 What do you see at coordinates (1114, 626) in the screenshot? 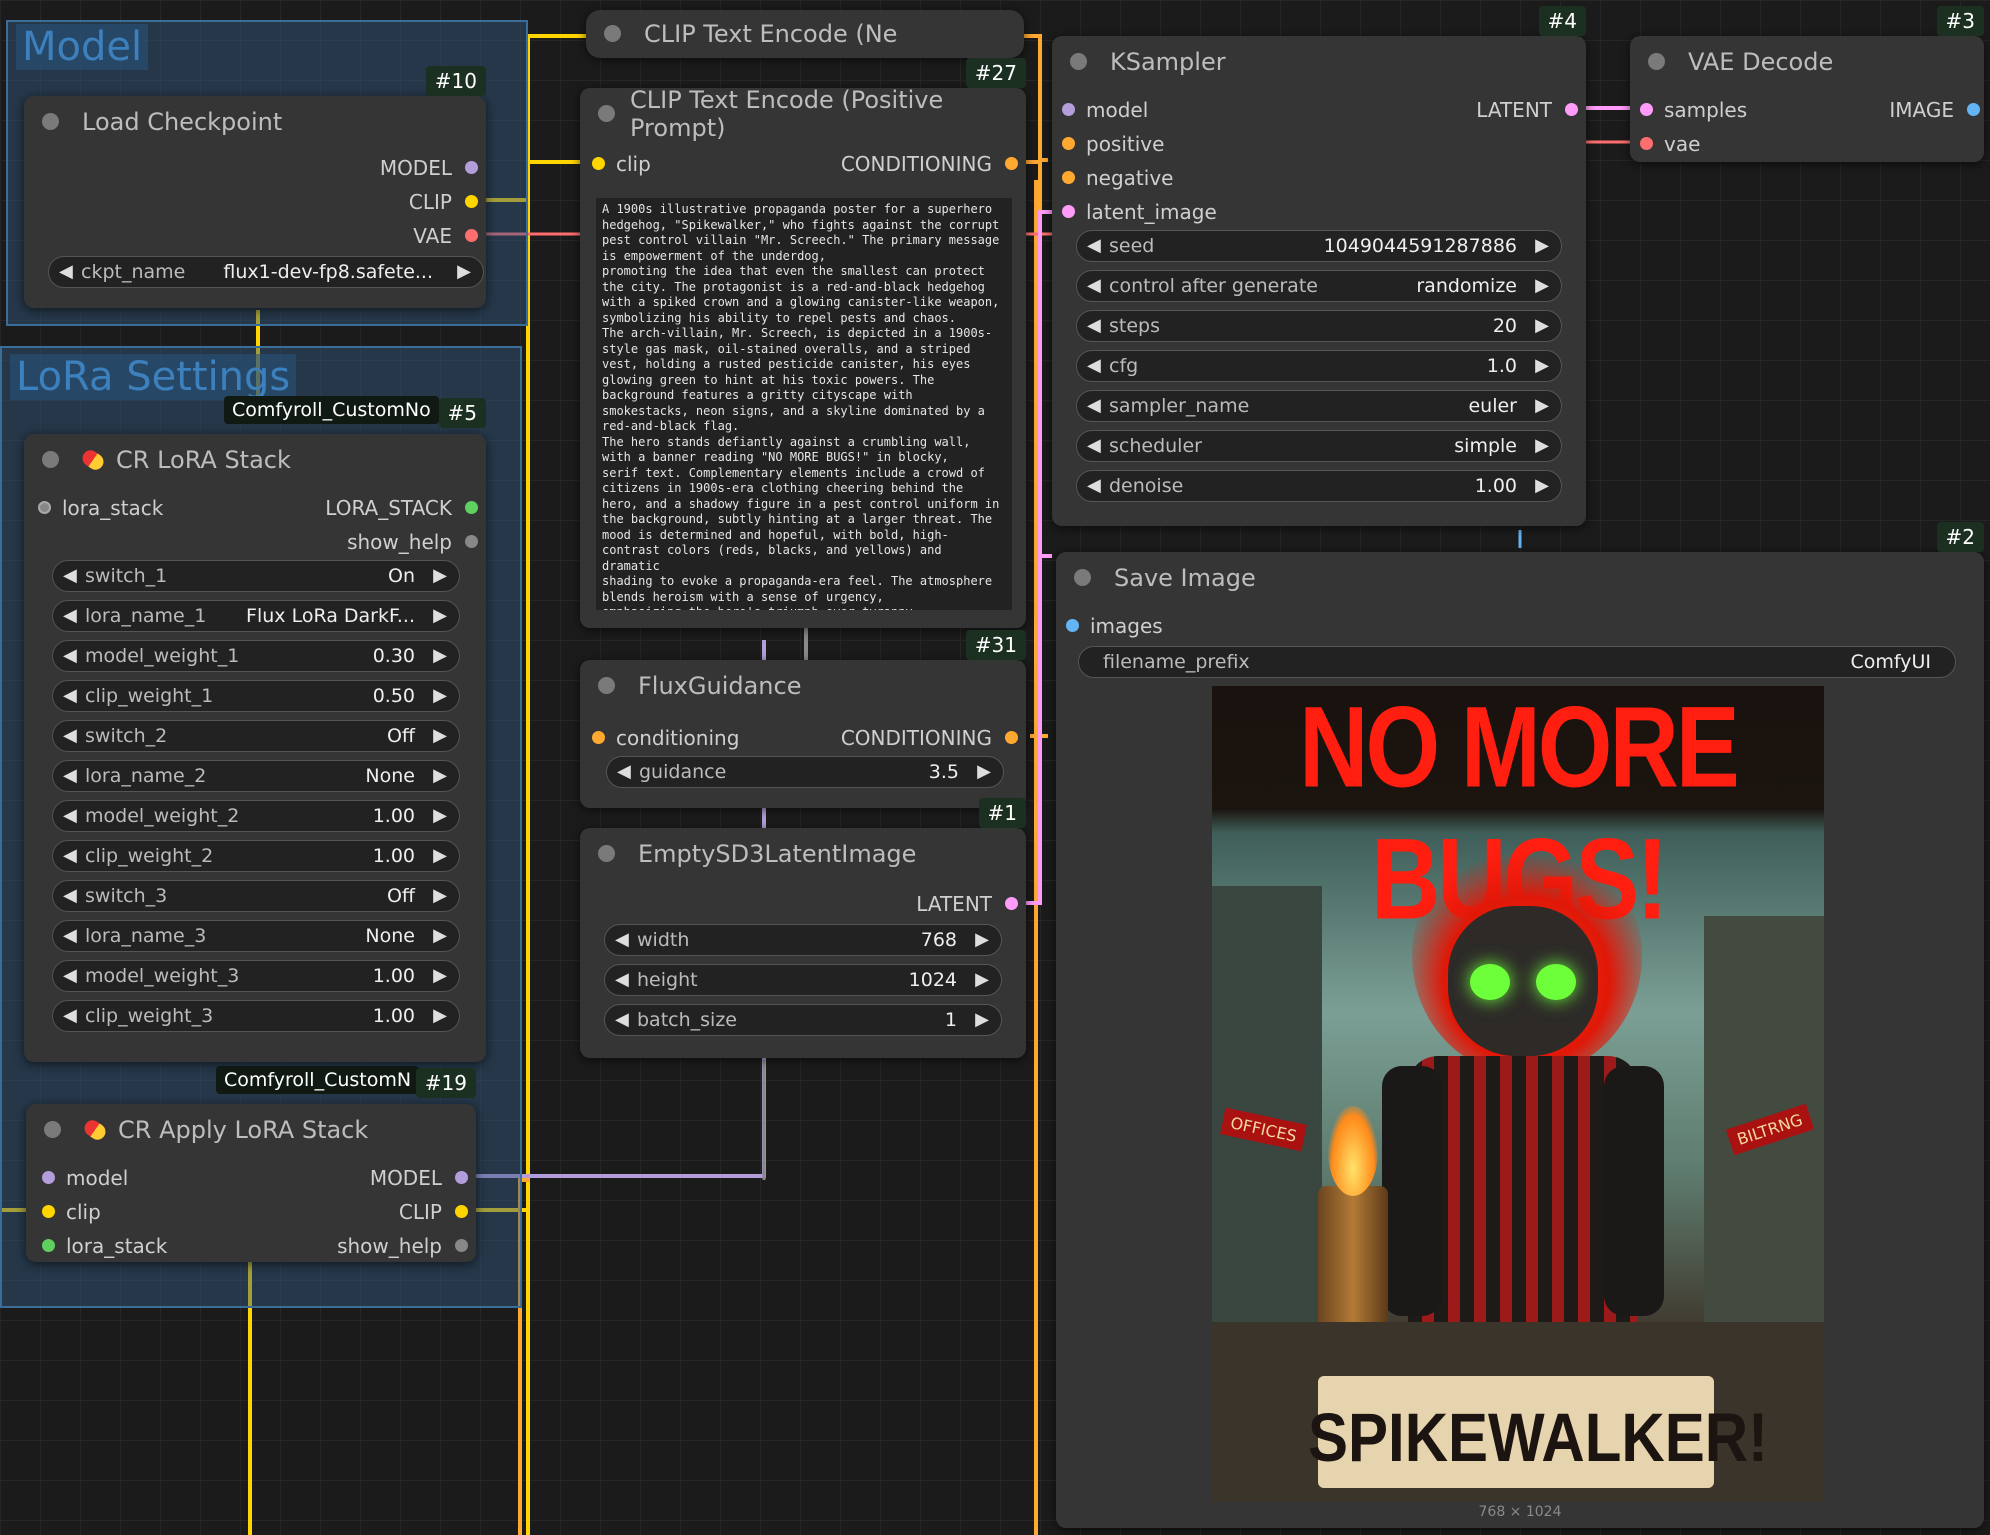
I see `input-images: images` at bounding box center [1114, 626].